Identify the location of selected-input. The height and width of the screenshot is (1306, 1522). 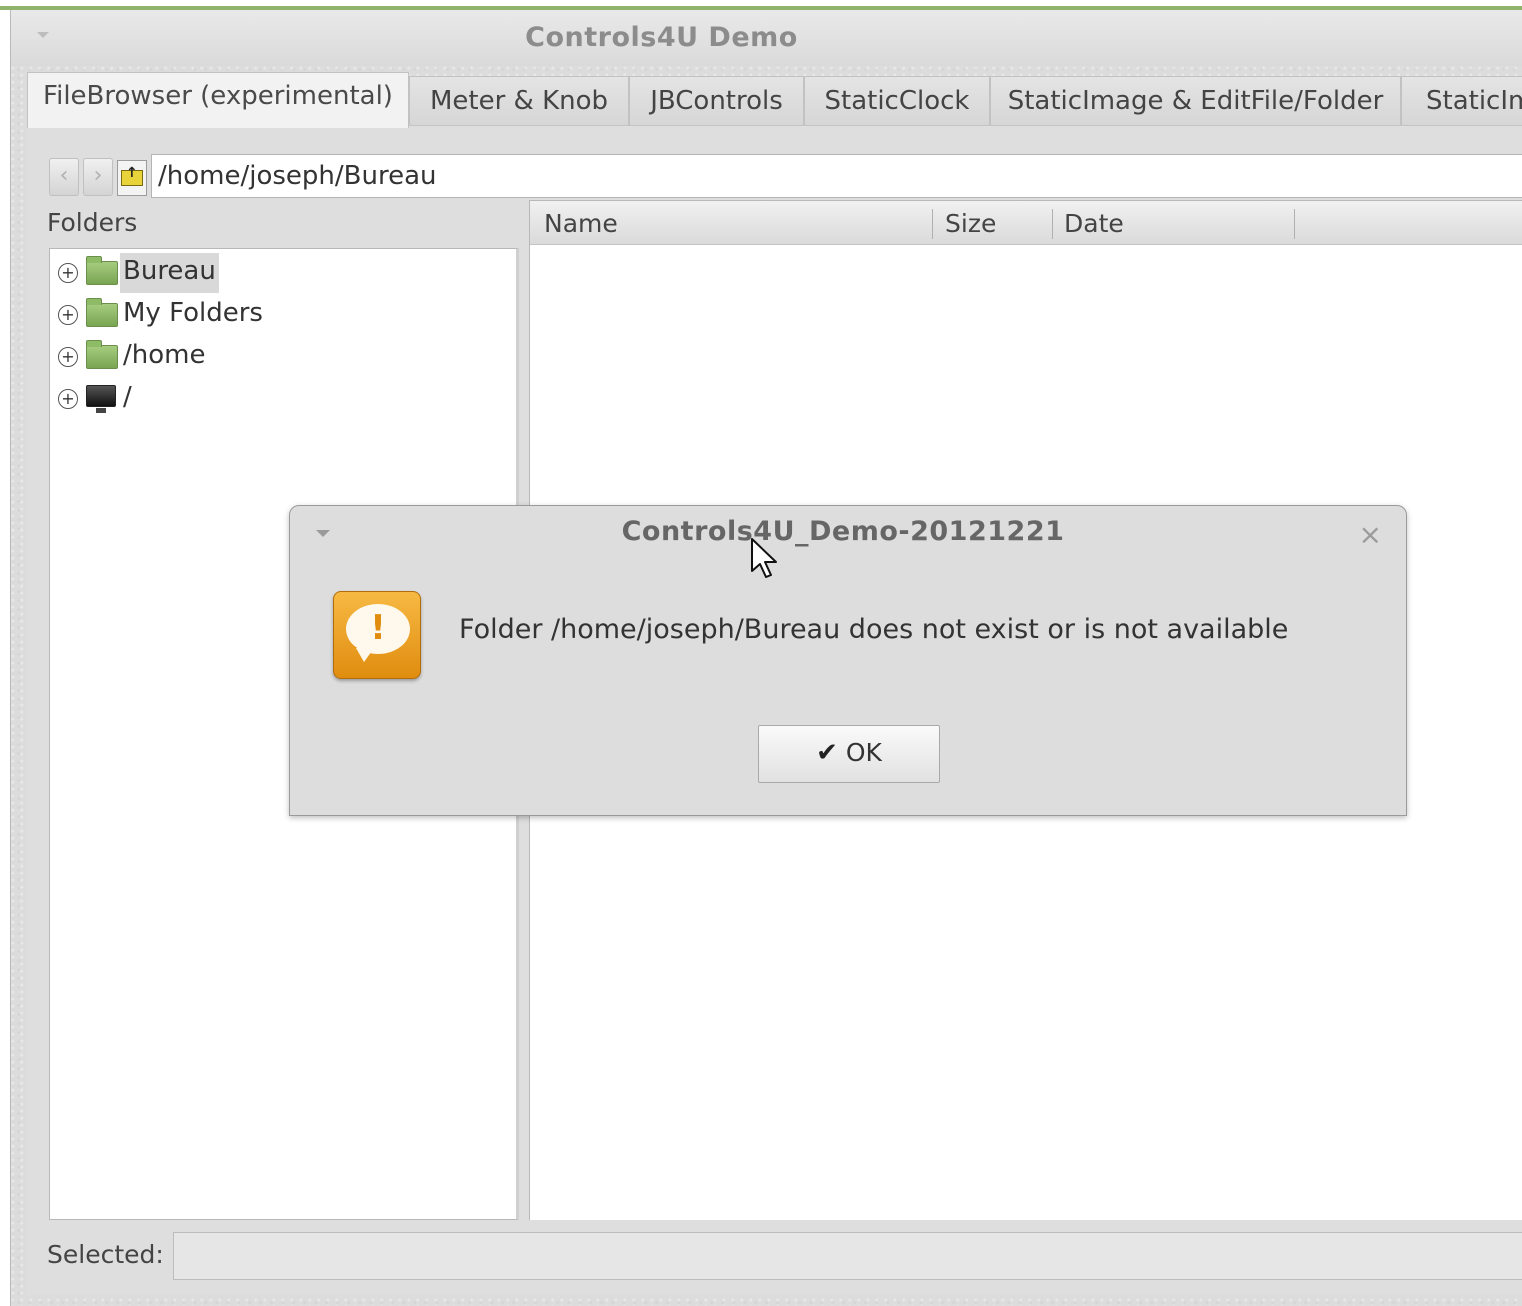
(847, 1256).